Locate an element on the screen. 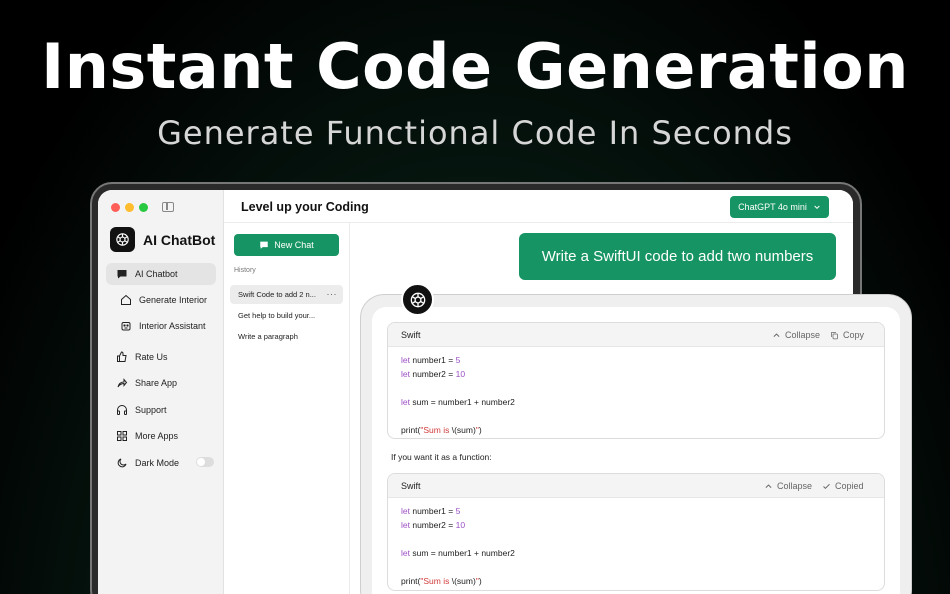 The height and width of the screenshot is (594, 950). code-text: ) is located at coordinates (480, 581).